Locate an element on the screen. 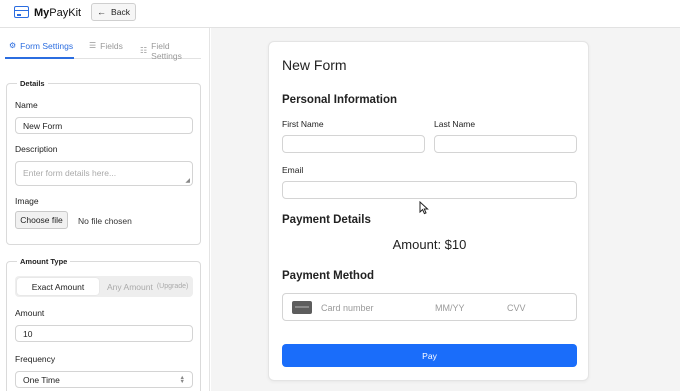 The image size is (680, 391). pay-button: Pay is located at coordinates (429, 355).